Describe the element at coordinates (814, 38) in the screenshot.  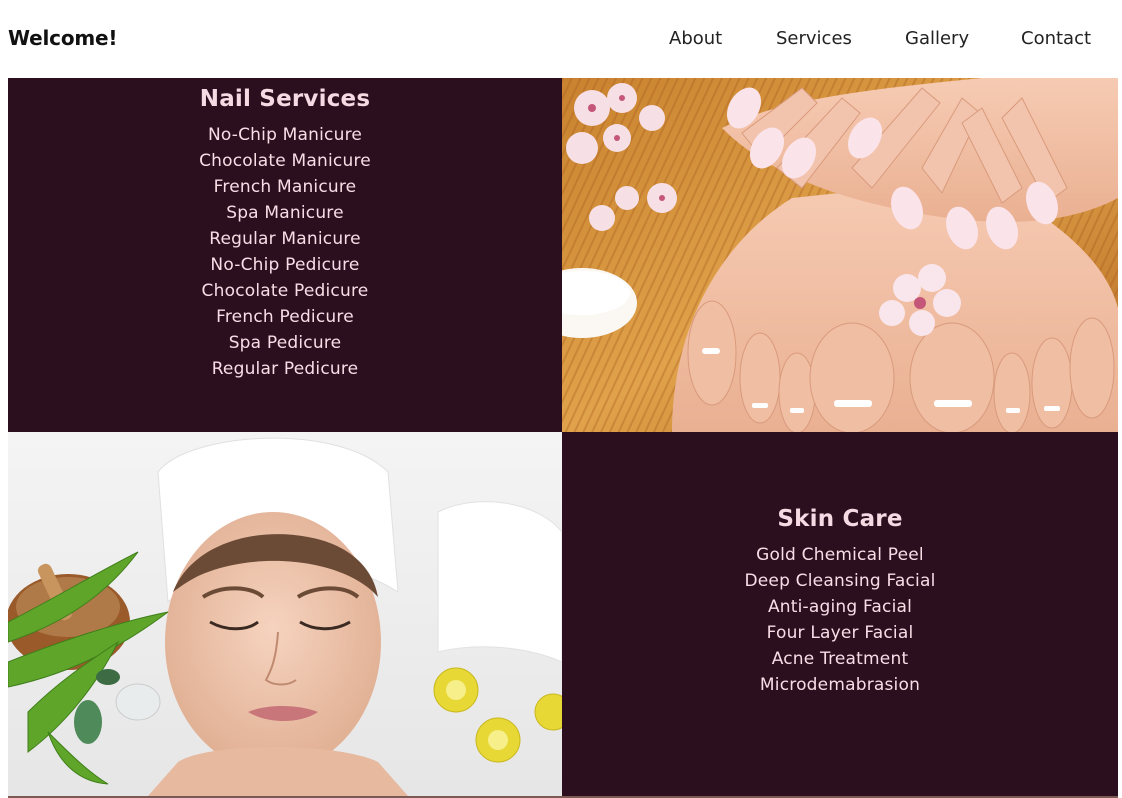
I see `nav-services: Services` at that location.